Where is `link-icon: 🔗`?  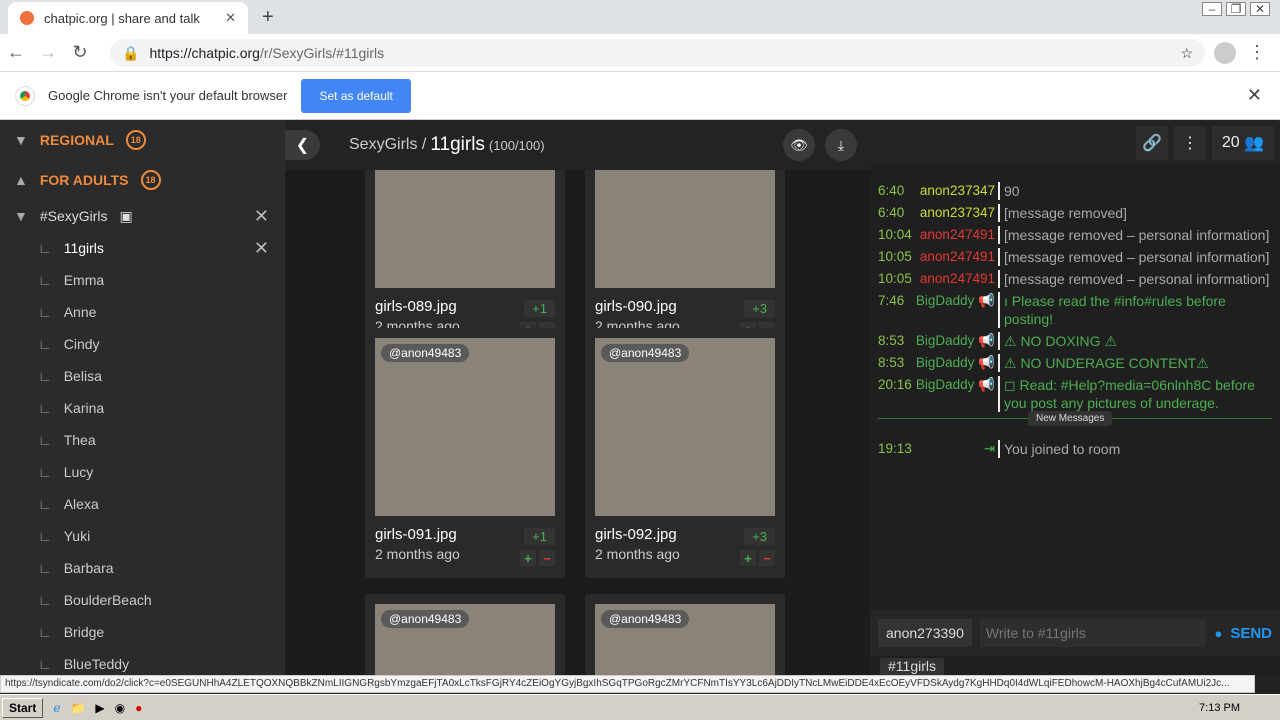
link-icon: 🔗 is located at coordinates (1152, 143).